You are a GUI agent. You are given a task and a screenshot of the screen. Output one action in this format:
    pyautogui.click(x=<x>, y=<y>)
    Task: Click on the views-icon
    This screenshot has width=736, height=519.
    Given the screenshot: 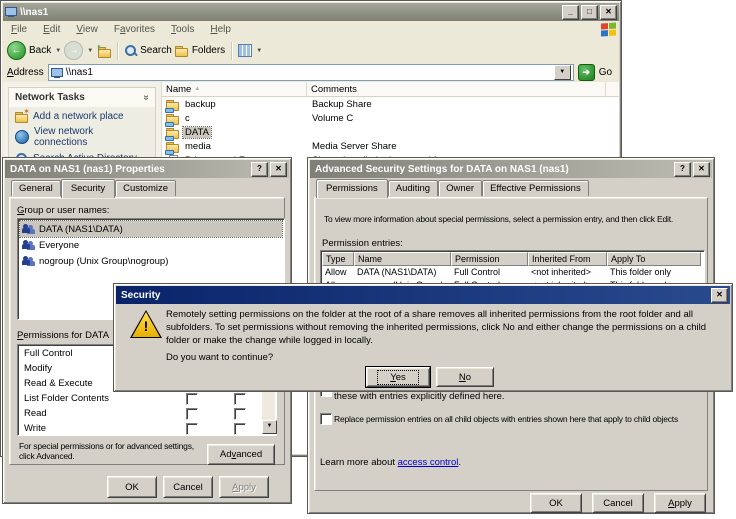 What is the action you would take?
    pyautogui.click(x=245, y=50)
    